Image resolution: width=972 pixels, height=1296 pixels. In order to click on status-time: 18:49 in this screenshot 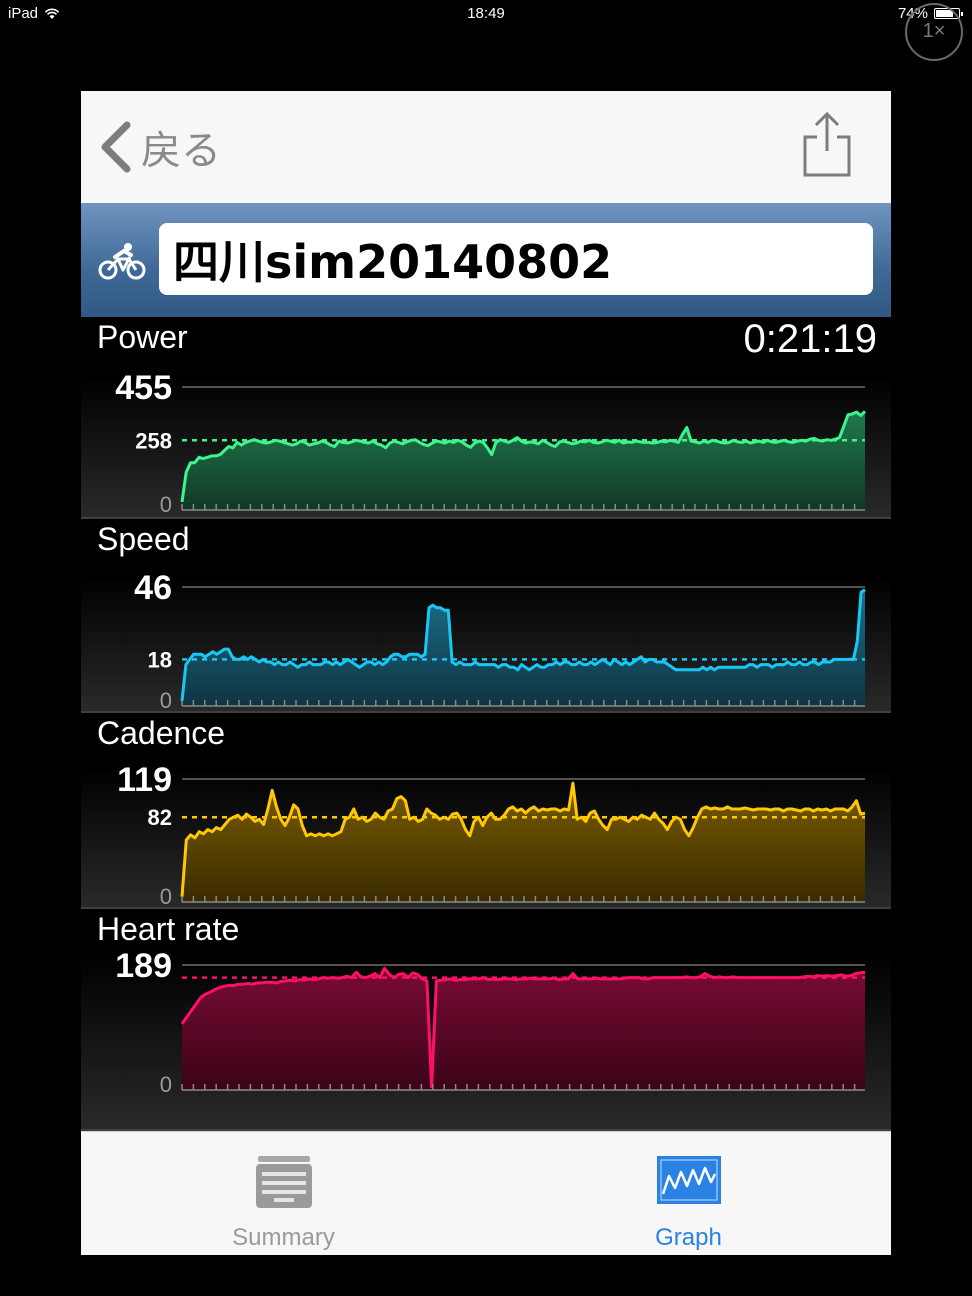, I will do `click(486, 13)`.